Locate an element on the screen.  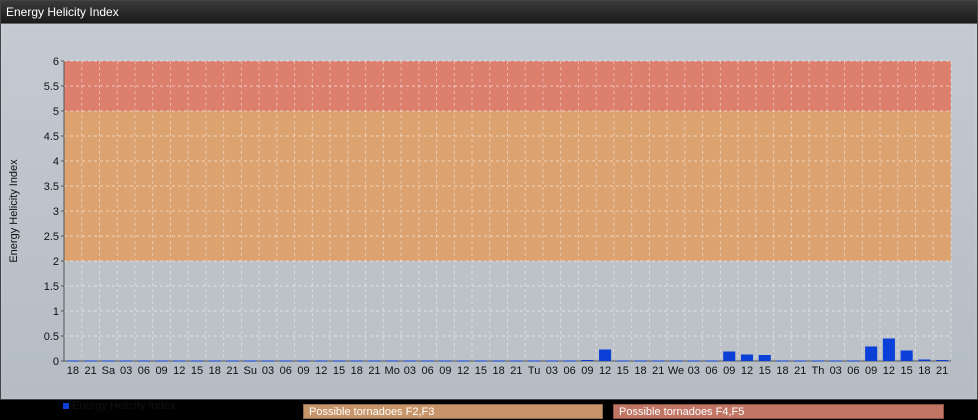
y-tick-label: 3.5 is located at coordinates (51, 187).